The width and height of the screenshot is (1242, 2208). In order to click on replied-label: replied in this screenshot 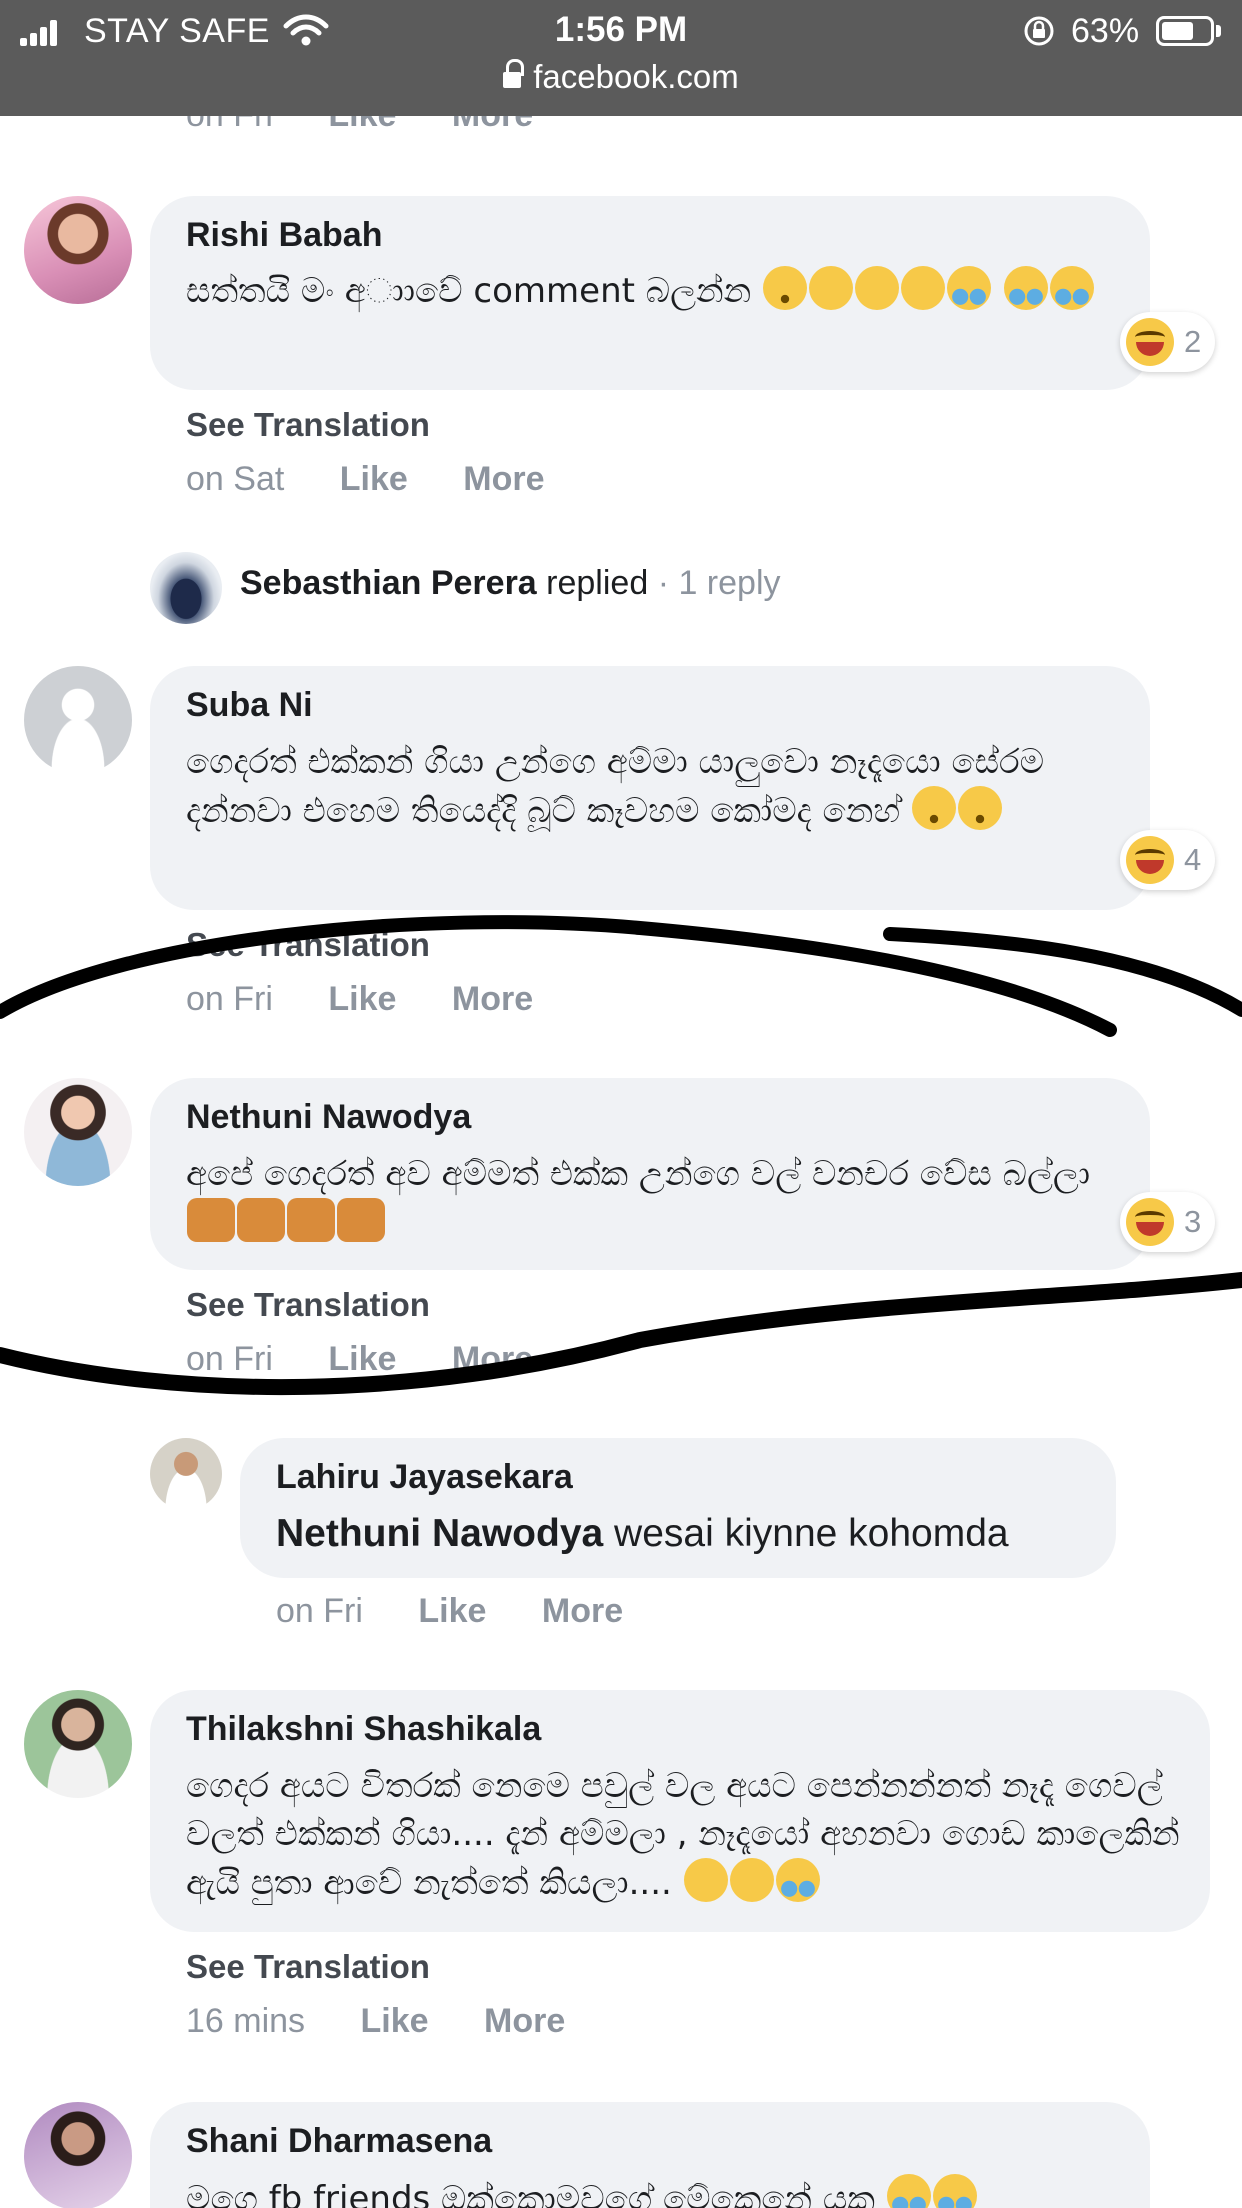, I will do `click(597, 583)`.